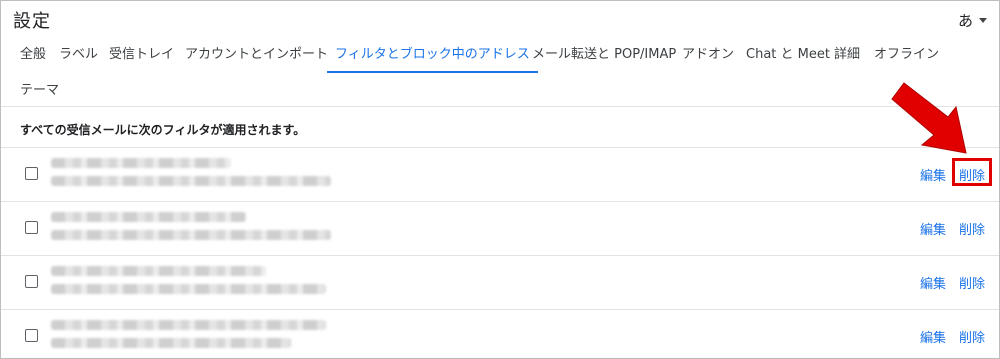  I want to click on tab-inbox: 受信トレイ, so click(141, 53).